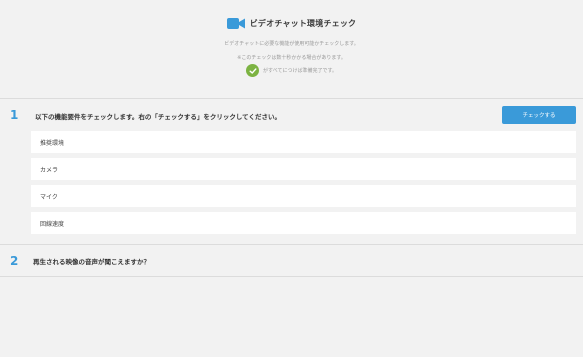 The image size is (583, 357). I want to click on requirement-item-camera: カメラ, so click(303, 169).